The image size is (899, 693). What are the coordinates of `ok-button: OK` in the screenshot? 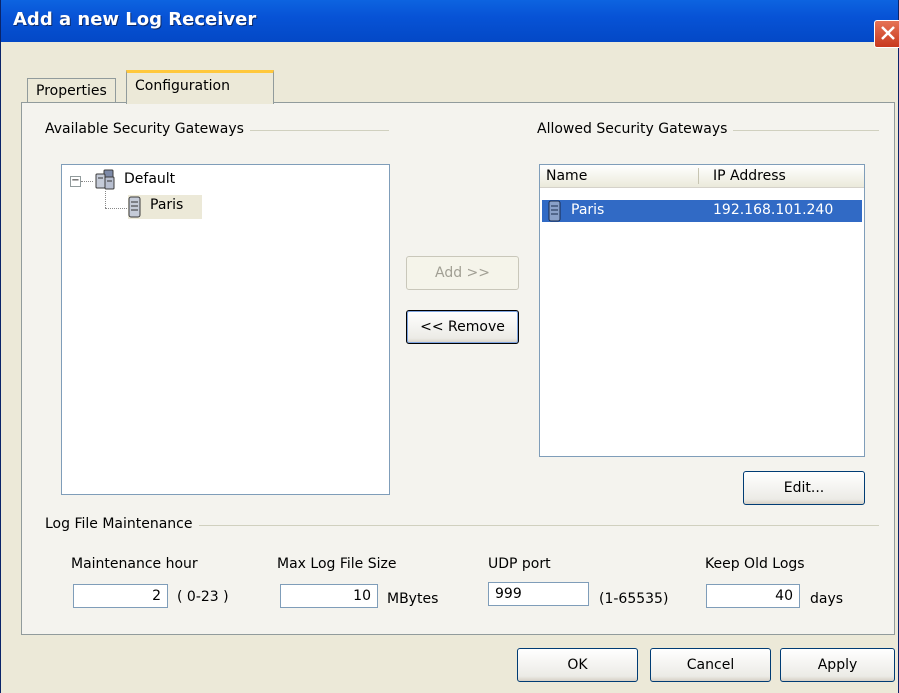 It's located at (577, 665).